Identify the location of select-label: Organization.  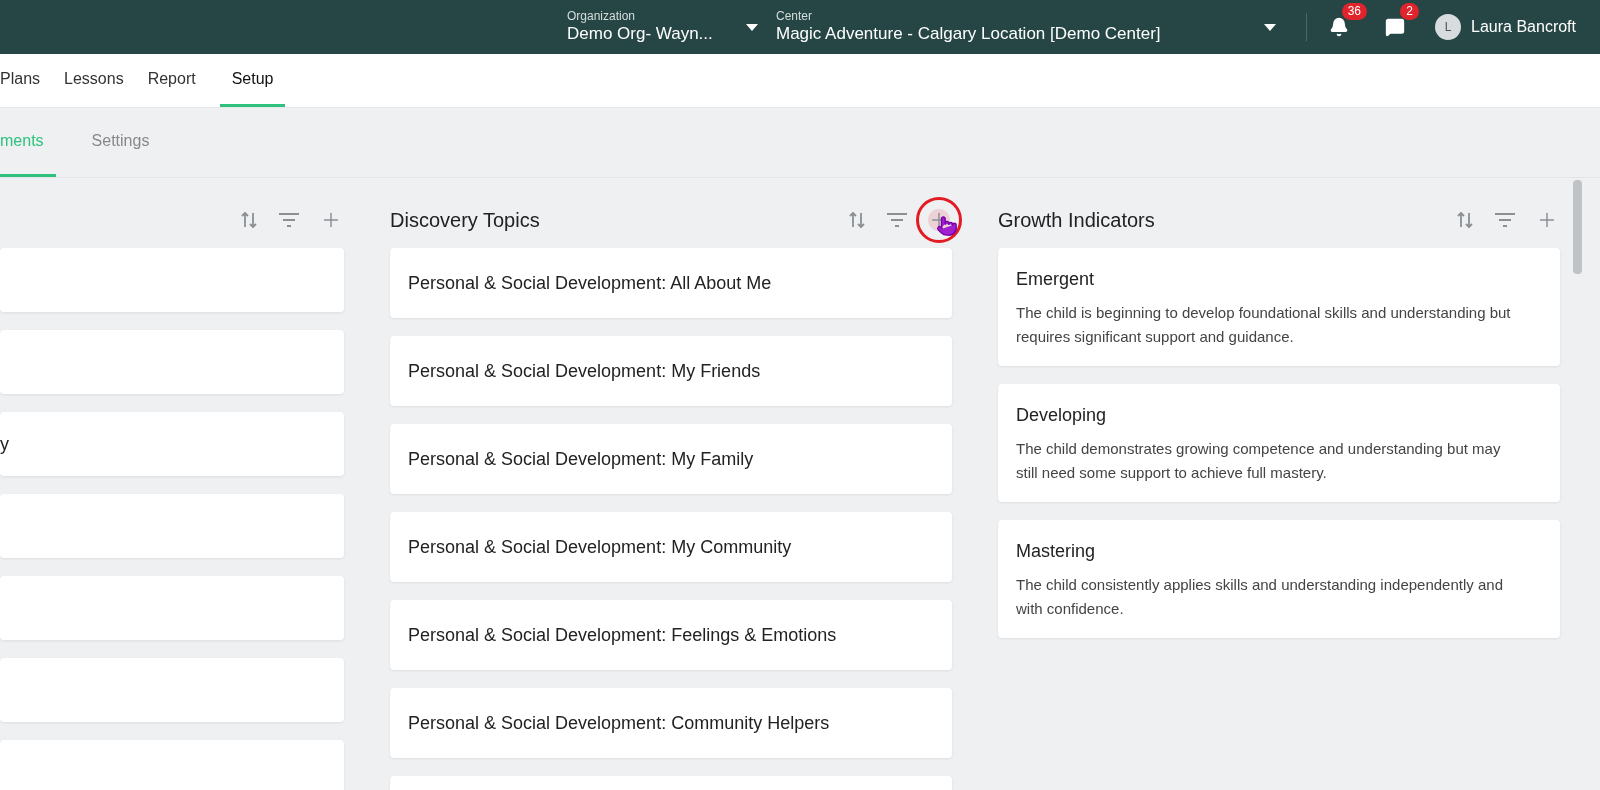
(602, 16).